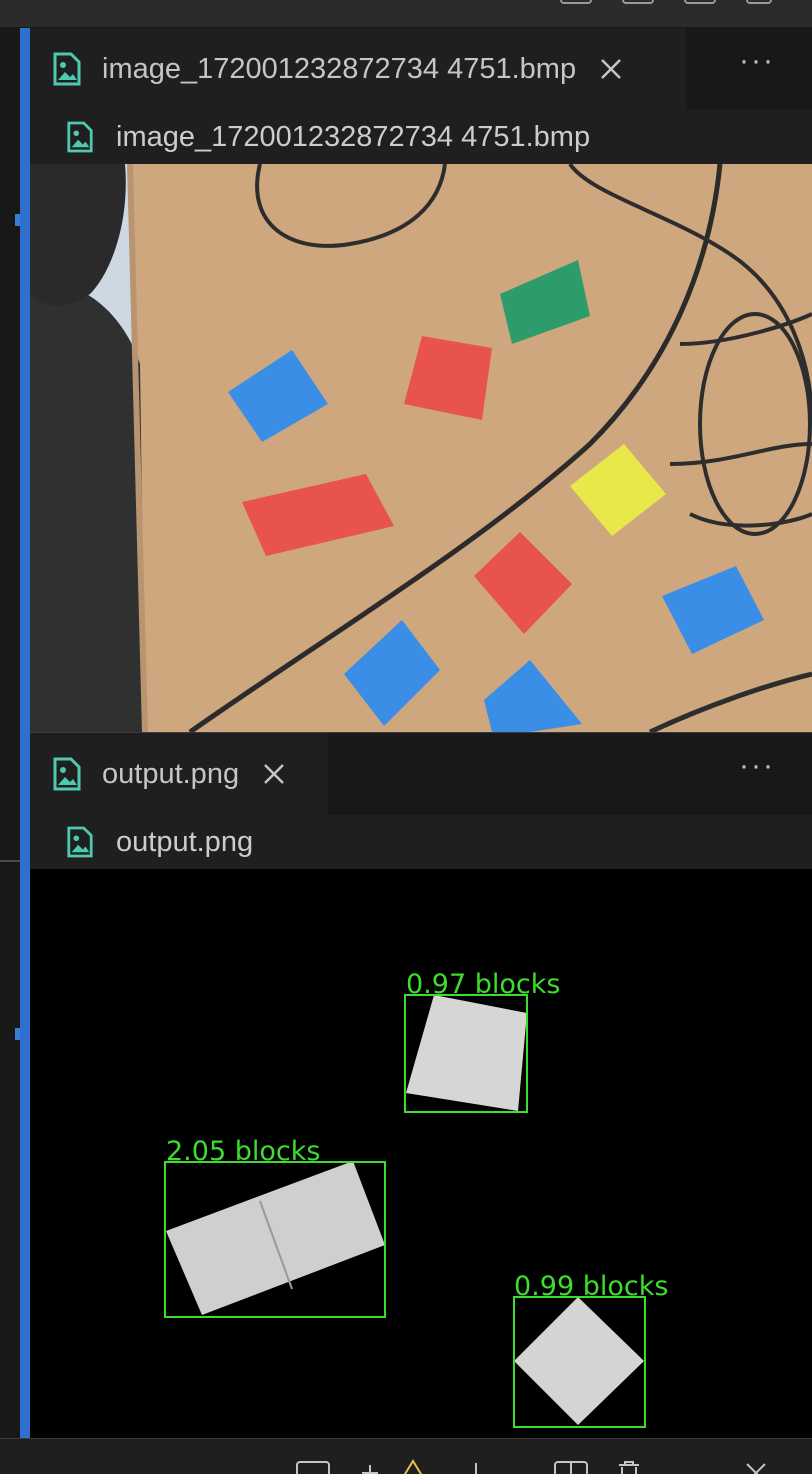 Image resolution: width=812 pixels, height=1474 pixels. I want to click on title-bar, so click(406, 14).